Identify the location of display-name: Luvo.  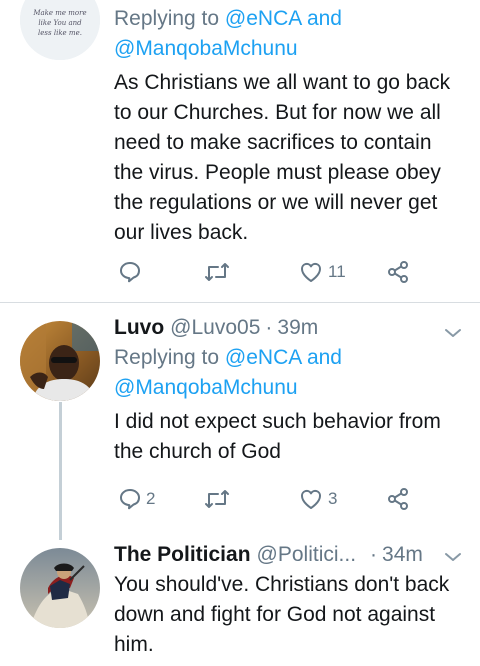
(139, 328).